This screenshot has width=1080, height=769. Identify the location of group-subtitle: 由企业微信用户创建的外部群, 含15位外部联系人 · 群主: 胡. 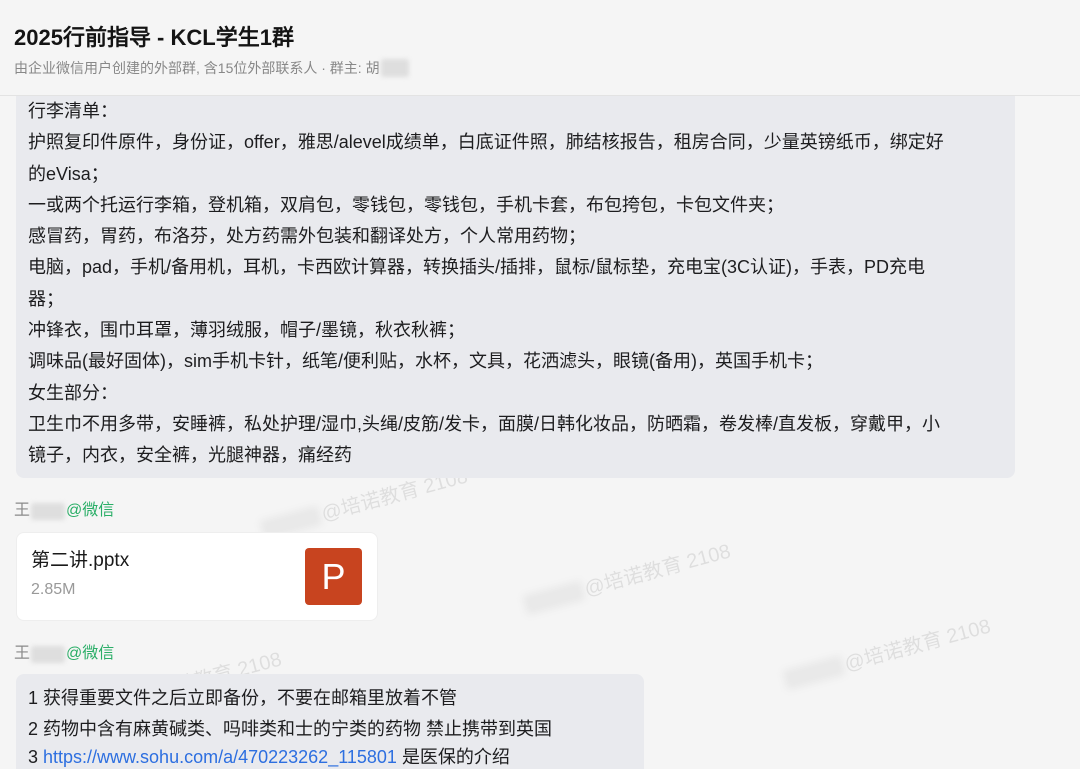
(197, 68).